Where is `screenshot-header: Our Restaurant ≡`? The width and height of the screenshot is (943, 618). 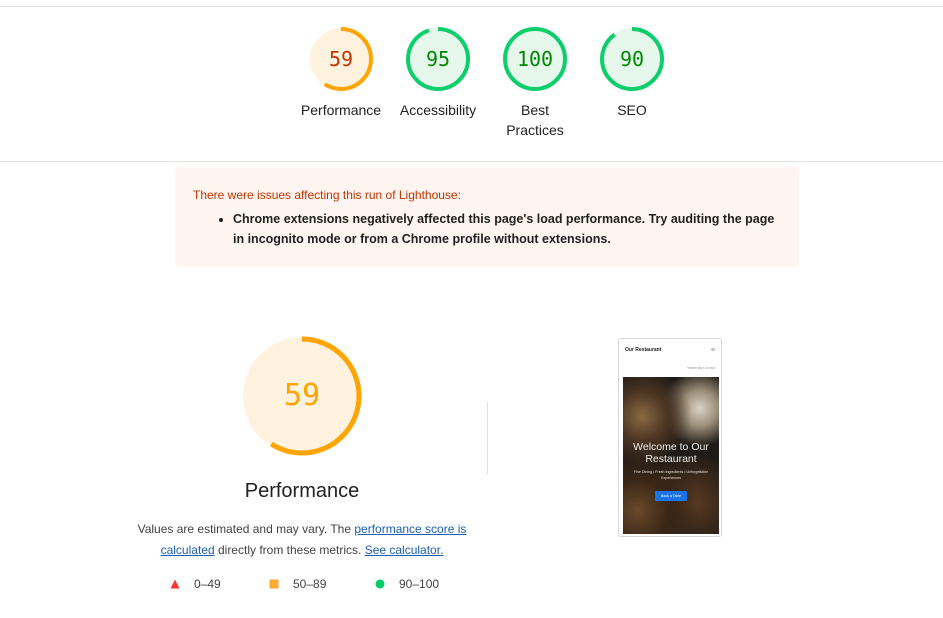 screenshot-header: Our Restaurant ≡ is located at coordinates (670, 350).